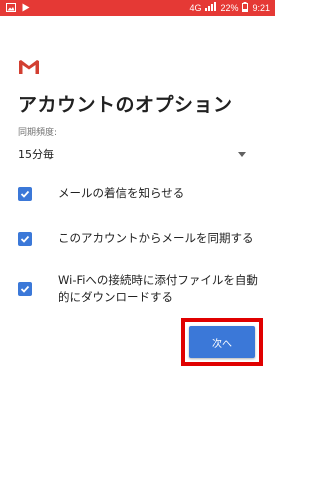 This screenshot has height=489, width=320. I want to click on status-left, so click(18, 8).